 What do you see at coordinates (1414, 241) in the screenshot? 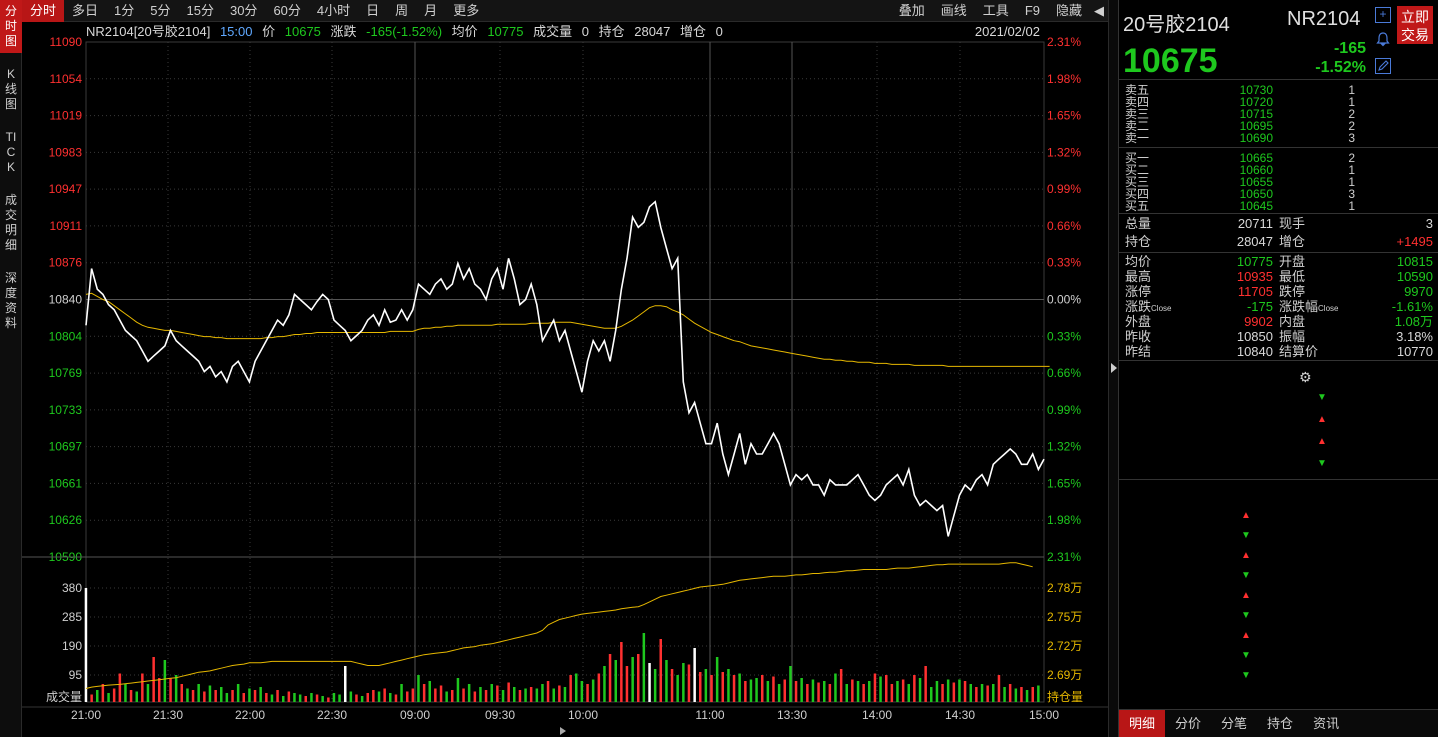
I see `stat-value: +1495` at bounding box center [1414, 241].